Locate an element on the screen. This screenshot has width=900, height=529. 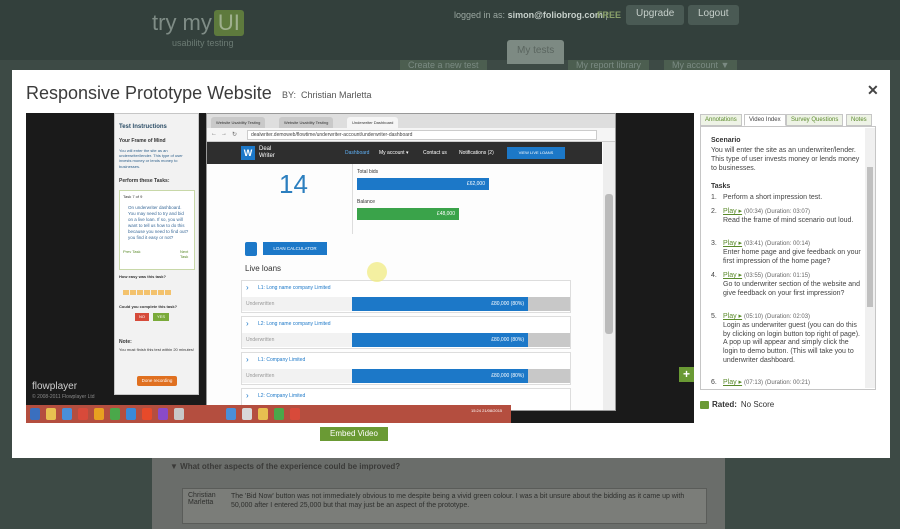
plan-badge: FREE is located at coordinates (609, 15).